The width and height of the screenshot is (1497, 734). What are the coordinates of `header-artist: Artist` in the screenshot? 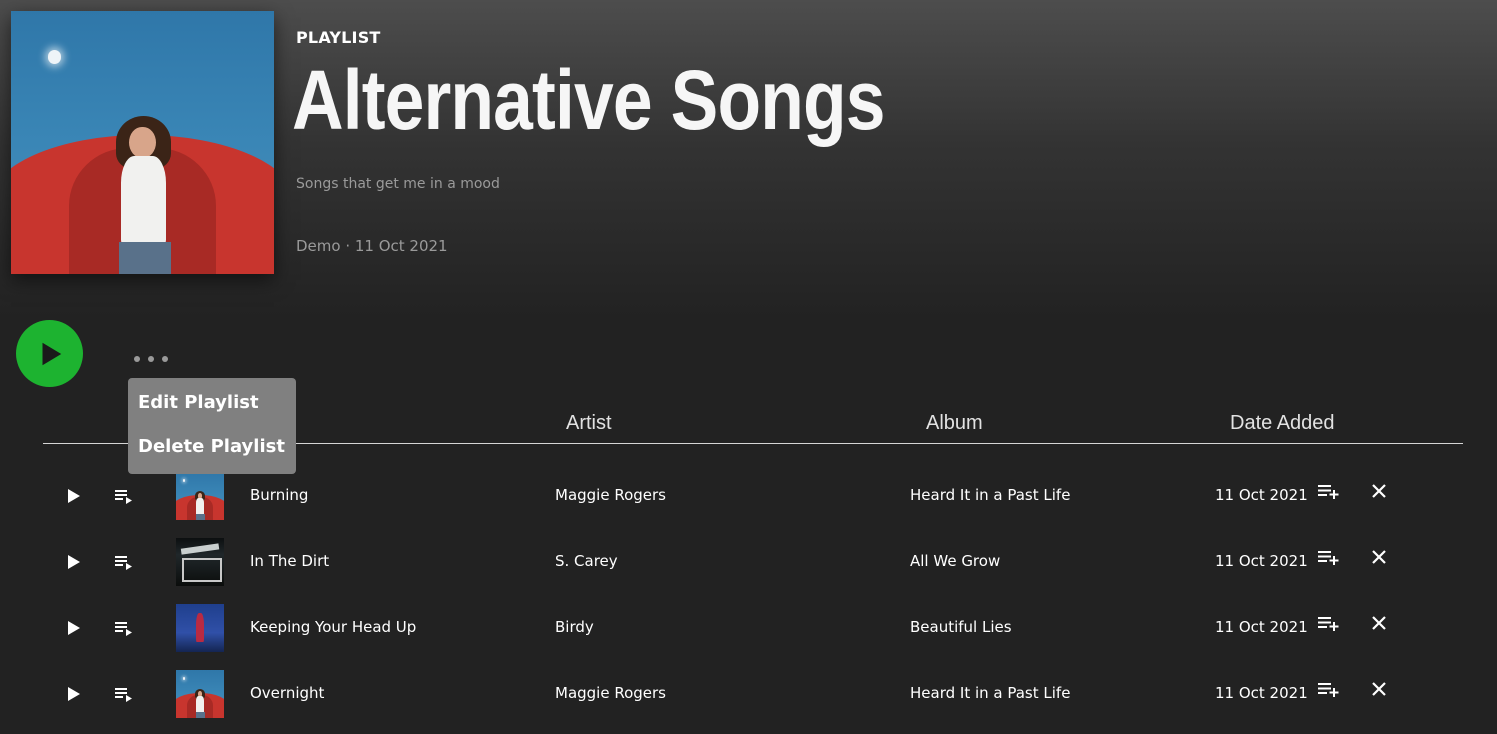 It's located at (589, 423).